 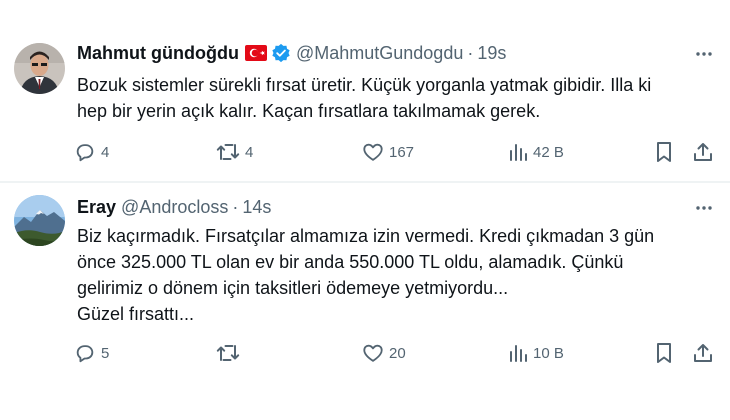 I want to click on view-count: 42 B, so click(x=548, y=152).